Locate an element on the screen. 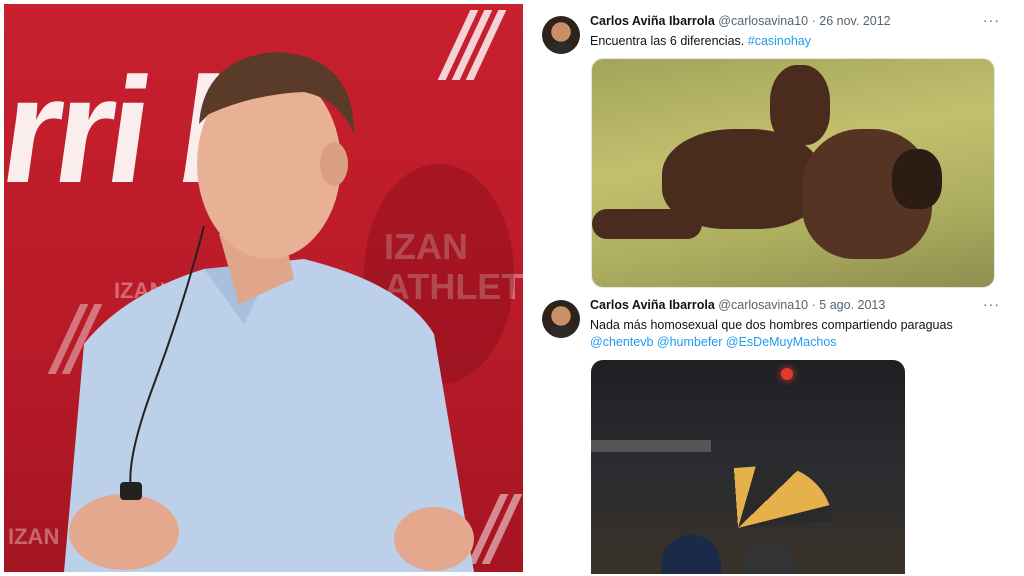 This screenshot has height=576, width=1024. hashtag-link: #casinohay is located at coordinates (779, 41).